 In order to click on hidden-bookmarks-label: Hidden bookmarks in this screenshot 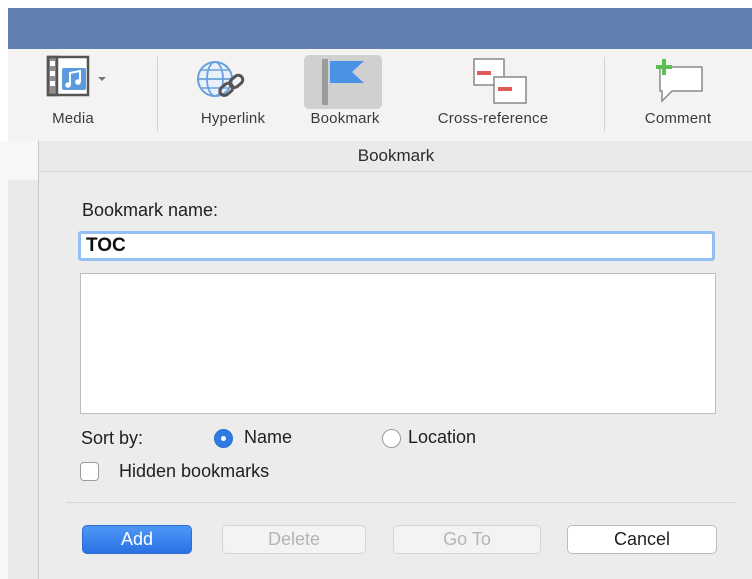, I will do `click(194, 471)`.